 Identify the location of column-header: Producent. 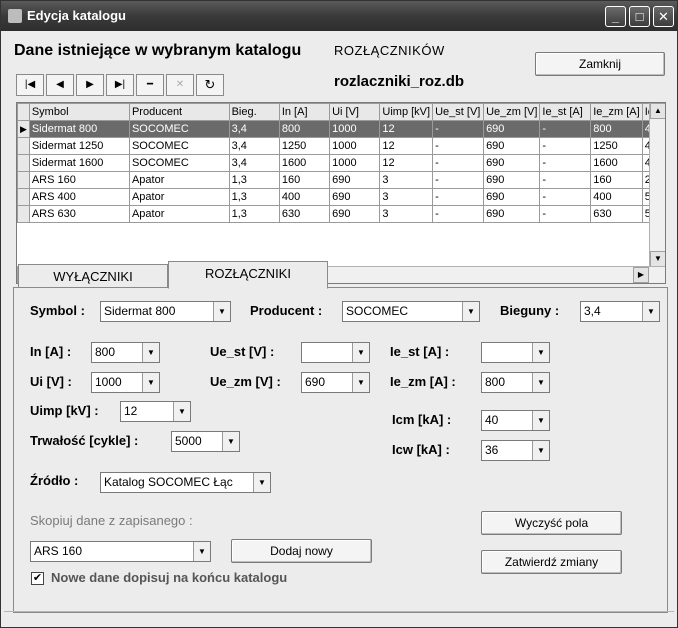
(179, 112).